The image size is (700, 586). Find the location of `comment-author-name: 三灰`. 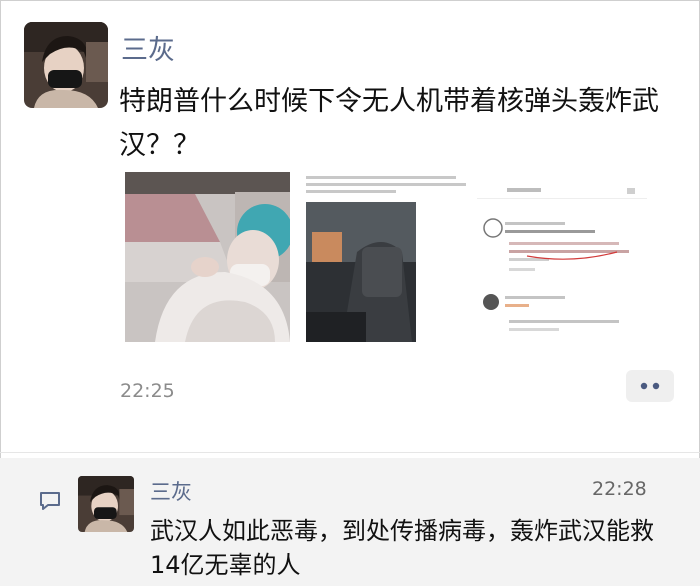

comment-author-name: 三灰 is located at coordinates (171, 491).